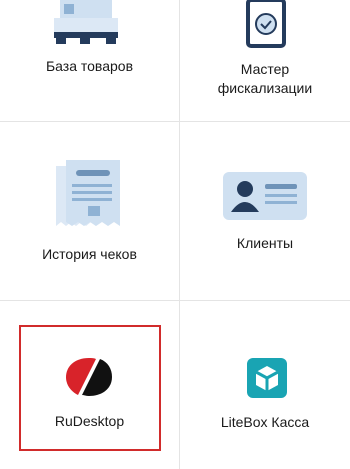  Describe the element at coordinates (89, 66) in the screenshot. I see `tile-label: База товаров` at that location.